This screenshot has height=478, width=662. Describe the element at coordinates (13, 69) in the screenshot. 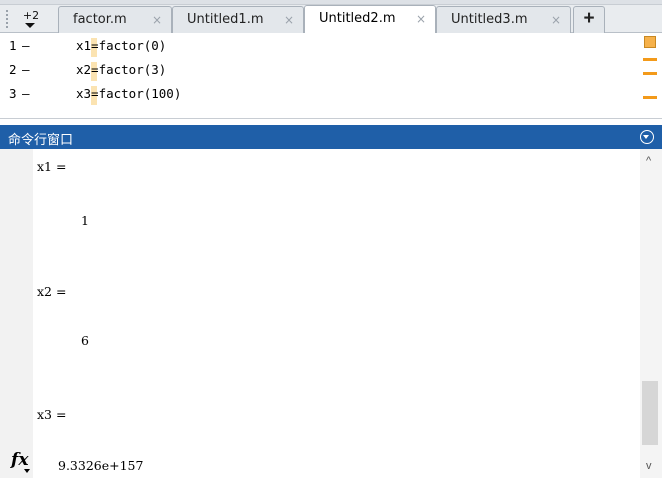

I see `line-number: 2` at that location.